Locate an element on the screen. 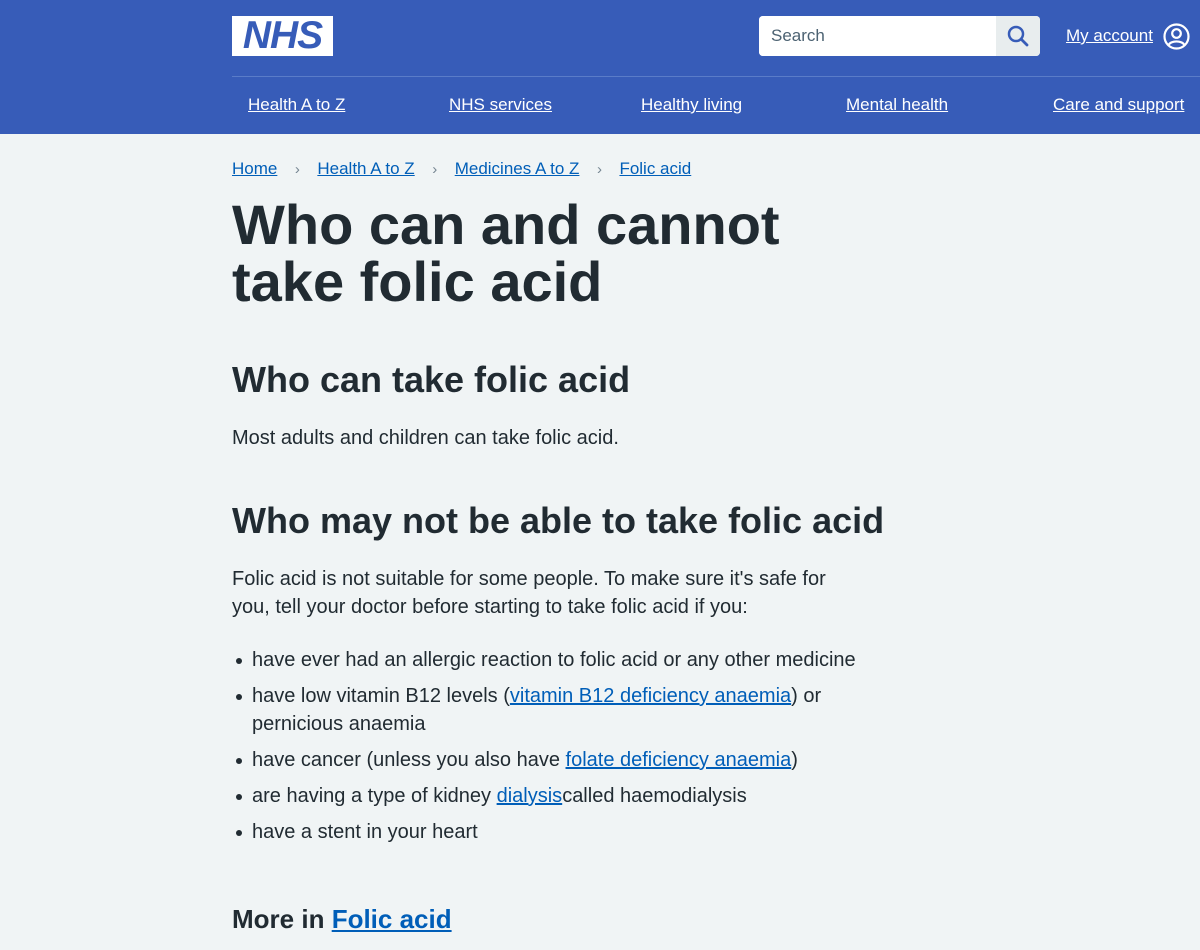 The height and width of the screenshot is (950, 1200). more-in-section: More in Folic acid is located at coordinates (342, 919).